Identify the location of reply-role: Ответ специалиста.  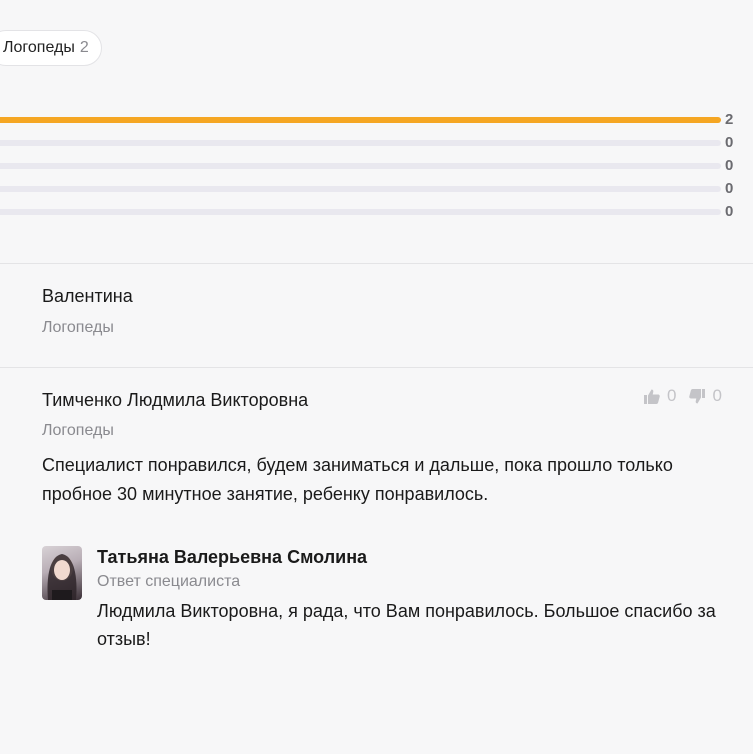
(169, 581).